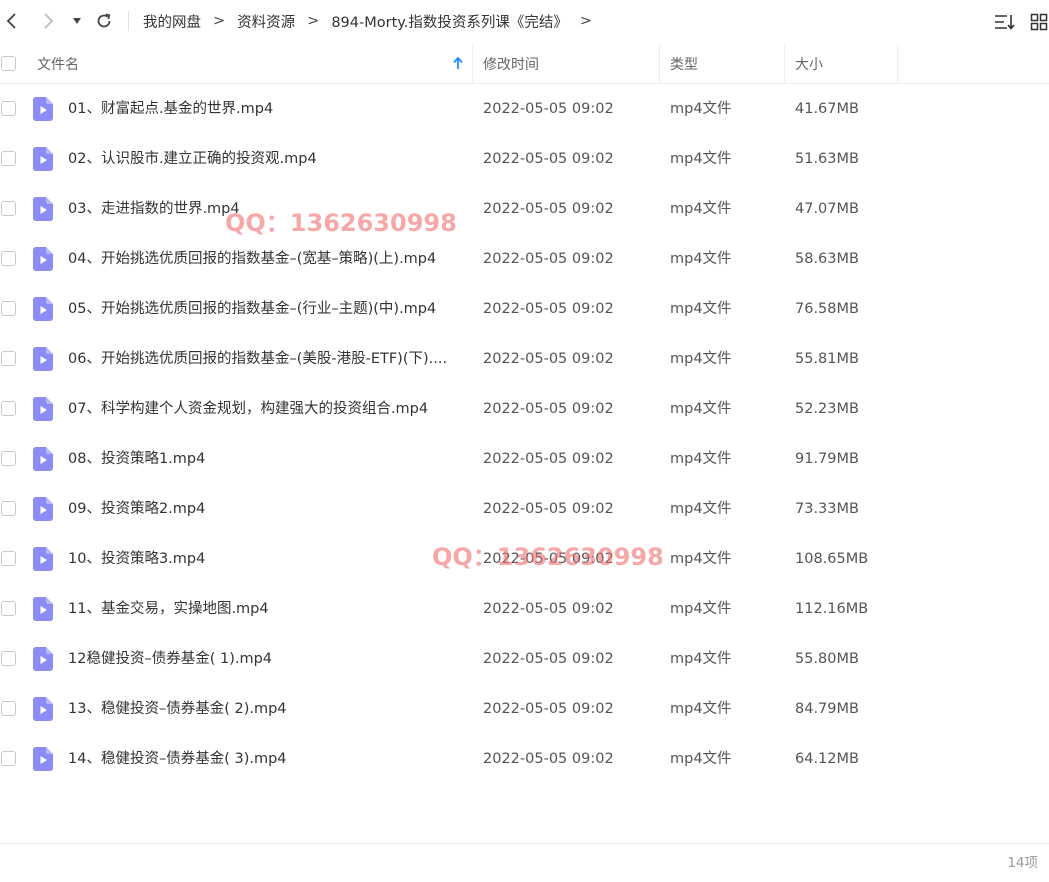 Image resolution: width=1049 pixels, height=882 pixels. I want to click on file-name: 01、财富起点.基金的世界.mp4, so click(170, 109).